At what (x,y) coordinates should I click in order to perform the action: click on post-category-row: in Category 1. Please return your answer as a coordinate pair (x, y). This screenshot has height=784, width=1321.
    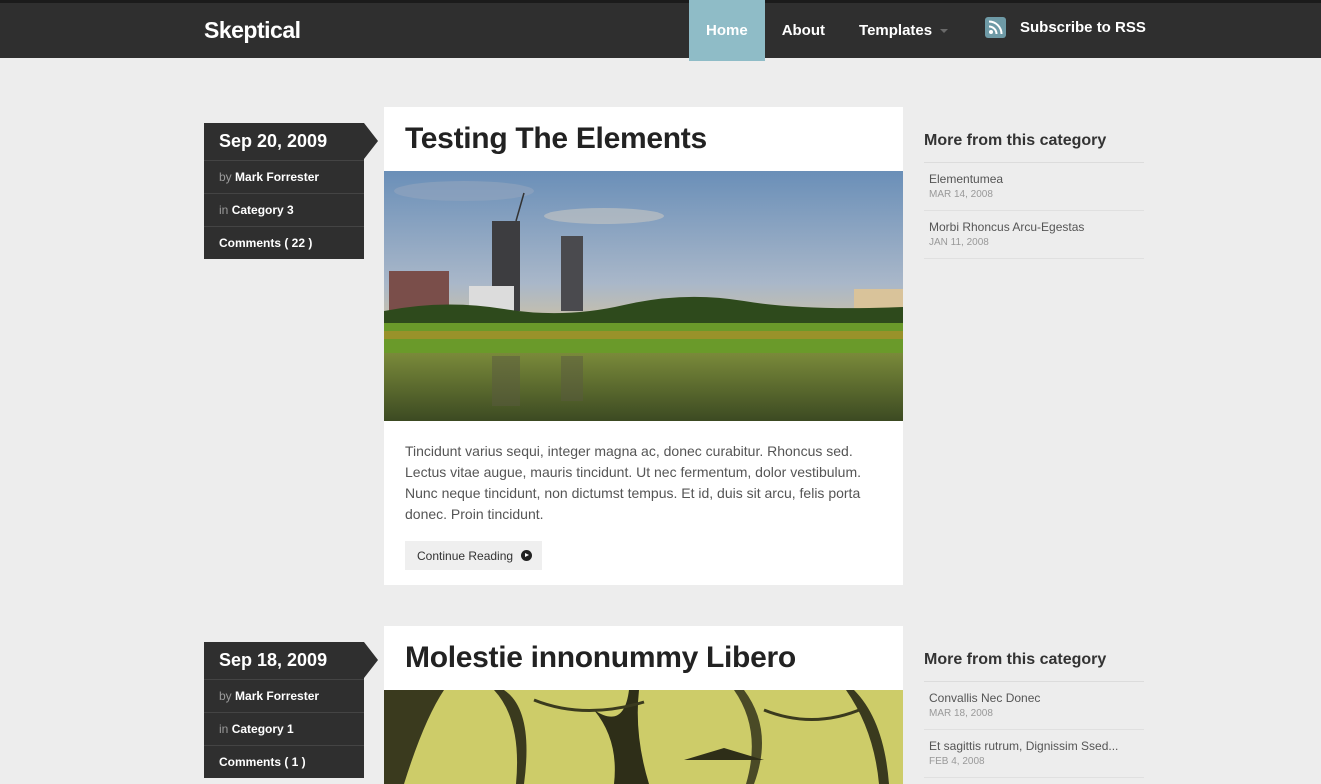
    Looking at the image, I should click on (284, 728).